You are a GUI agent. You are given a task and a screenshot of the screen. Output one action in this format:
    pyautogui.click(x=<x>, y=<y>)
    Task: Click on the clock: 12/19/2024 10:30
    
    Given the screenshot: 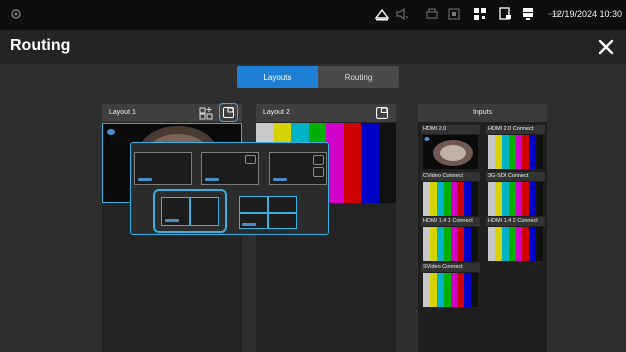 What is the action you would take?
    pyautogui.click(x=586, y=14)
    